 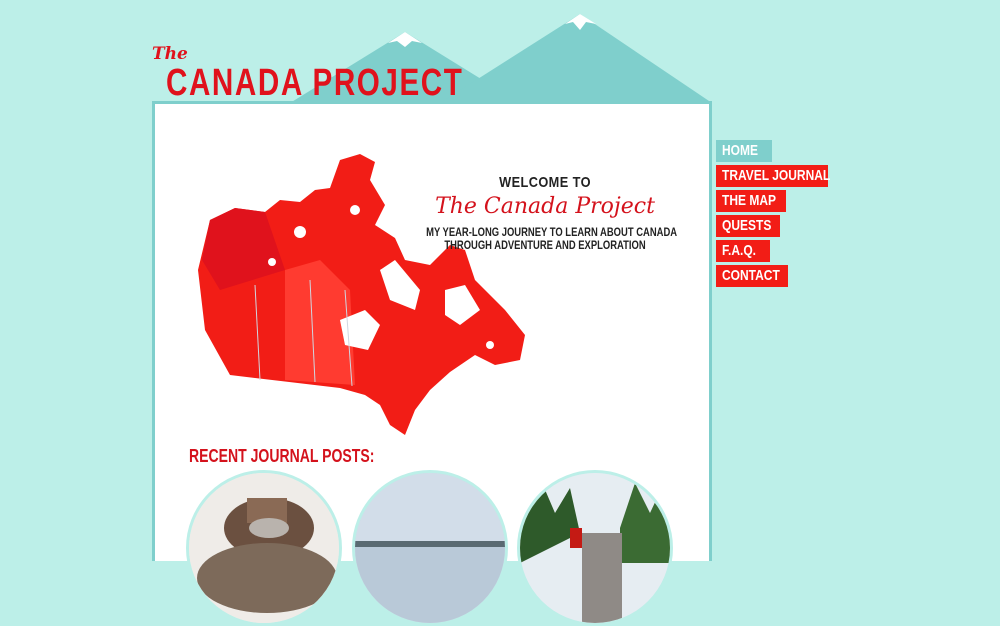 What do you see at coordinates (545, 246) in the screenshot?
I see `welcome-subtitle-line2: THROUGH ADVENTURE AND EXPLORATION` at bounding box center [545, 246].